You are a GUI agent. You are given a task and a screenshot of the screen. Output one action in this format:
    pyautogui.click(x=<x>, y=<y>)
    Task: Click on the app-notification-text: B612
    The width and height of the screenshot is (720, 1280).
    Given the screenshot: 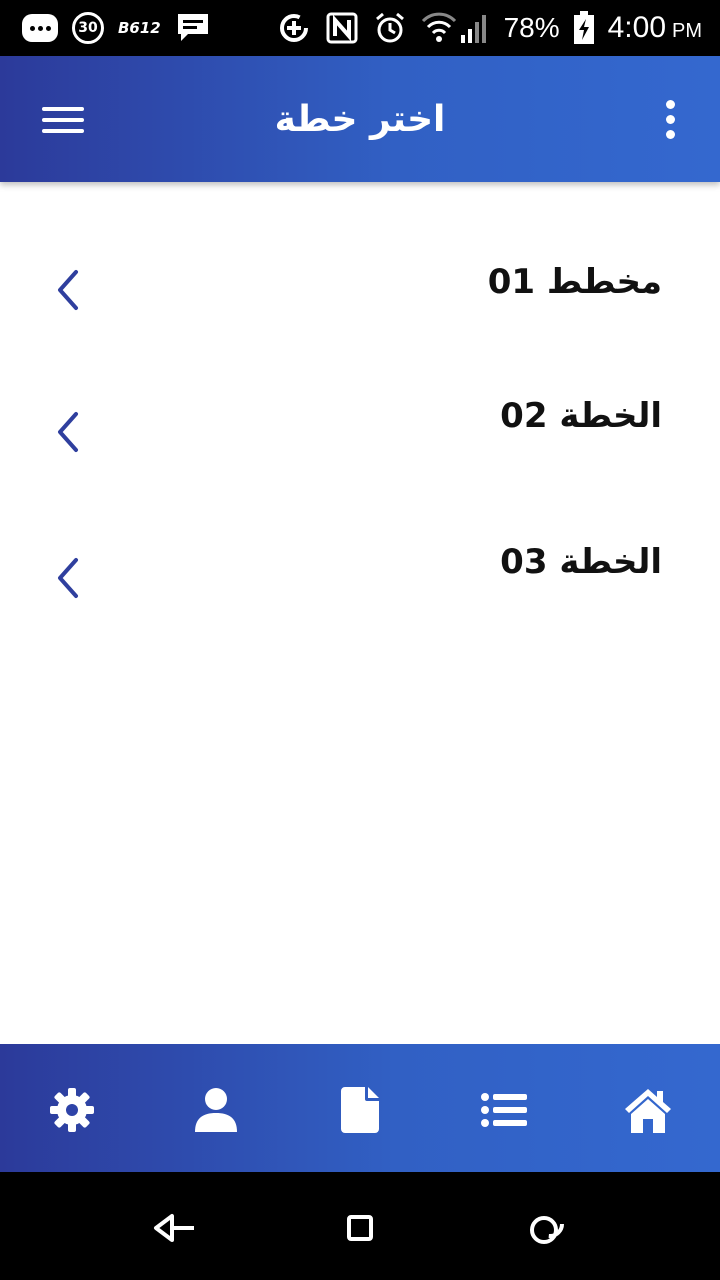 What is the action you would take?
    pyautogui.click(x=139, y=28)
    